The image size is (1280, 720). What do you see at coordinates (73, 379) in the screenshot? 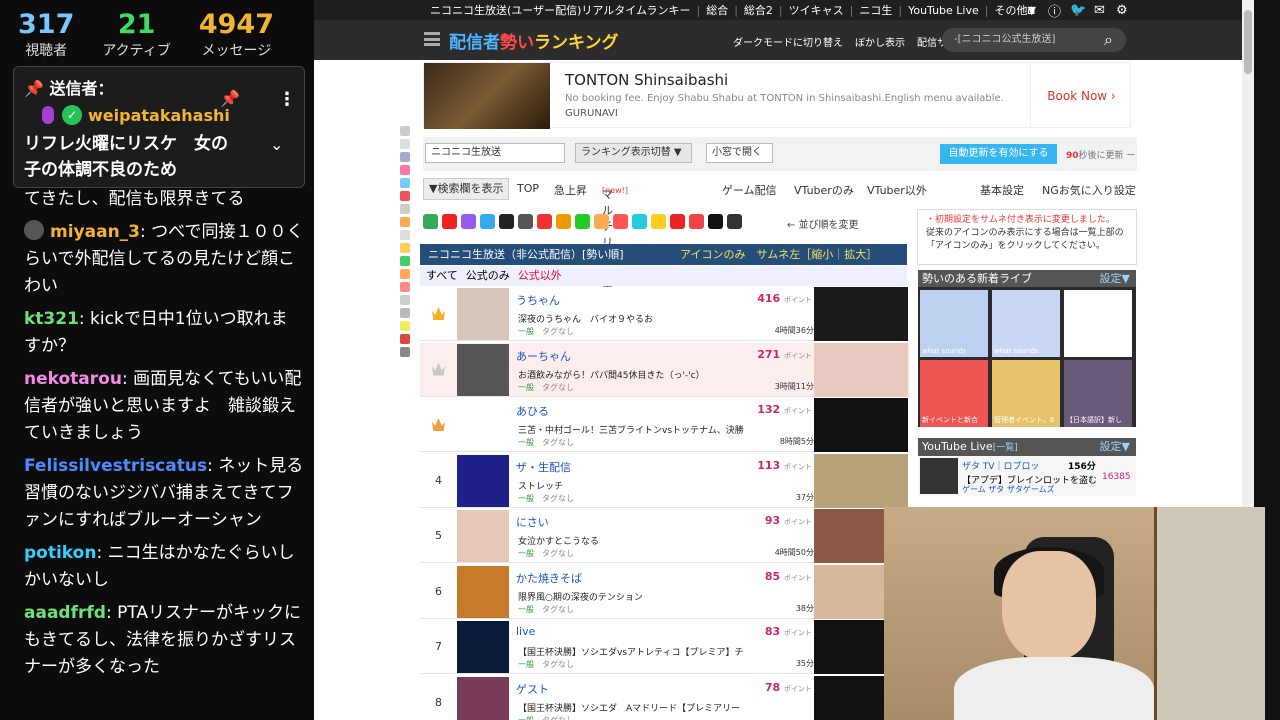
I see `chat-username: nekotarou` at bounding box center [73, 379].